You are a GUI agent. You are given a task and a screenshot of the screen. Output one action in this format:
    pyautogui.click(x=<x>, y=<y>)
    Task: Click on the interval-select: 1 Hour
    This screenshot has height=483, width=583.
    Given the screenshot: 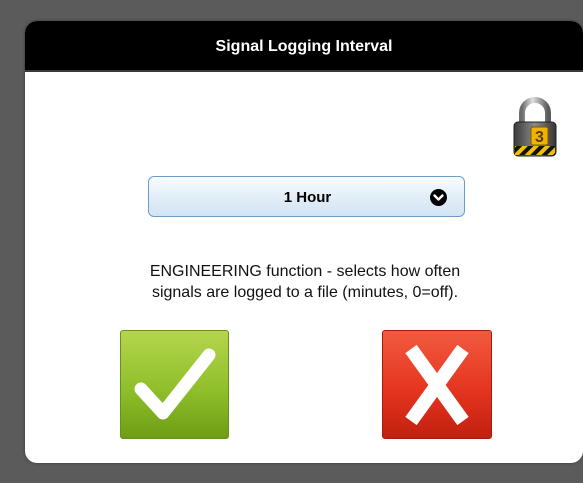 What is the action you would take?
    pyautogui.click(x=306, y=196)
    